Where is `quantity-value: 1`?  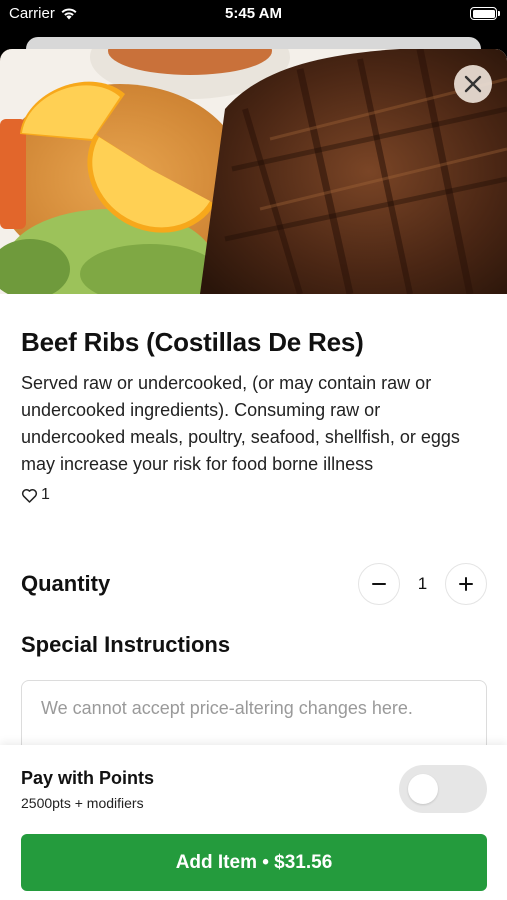
quantity-value: 1 is located at coordinates (422, 583).